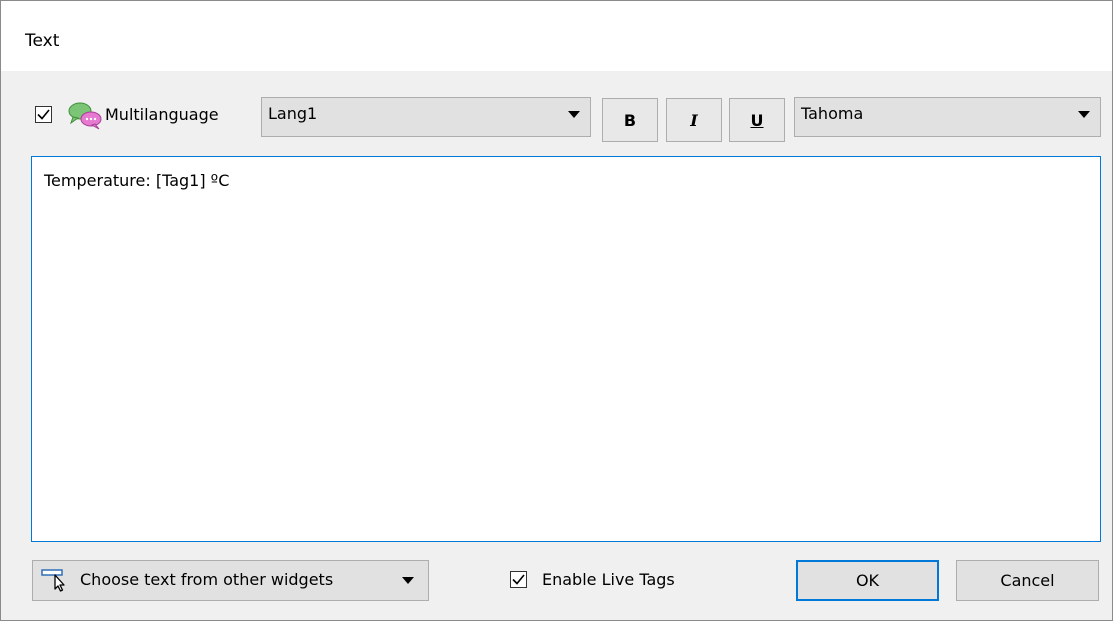  I want to click on widget-pointer-icon, so click(53, 580).